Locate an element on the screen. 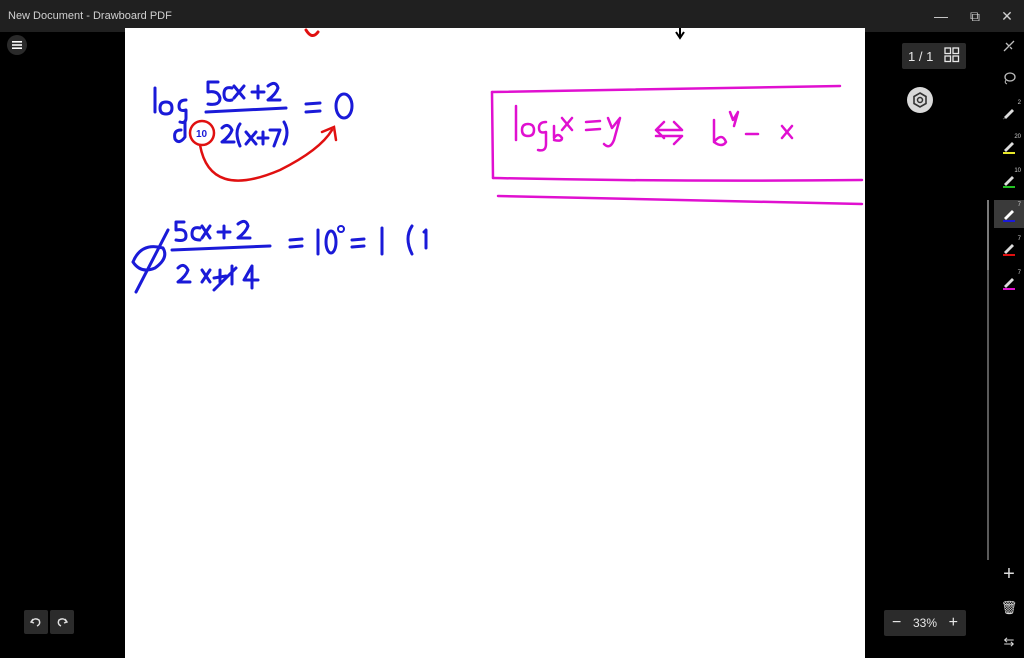 The height and width of the screenshot is (658, 1024). zoom-control: − 33% + is located at coordinates (925, 623).